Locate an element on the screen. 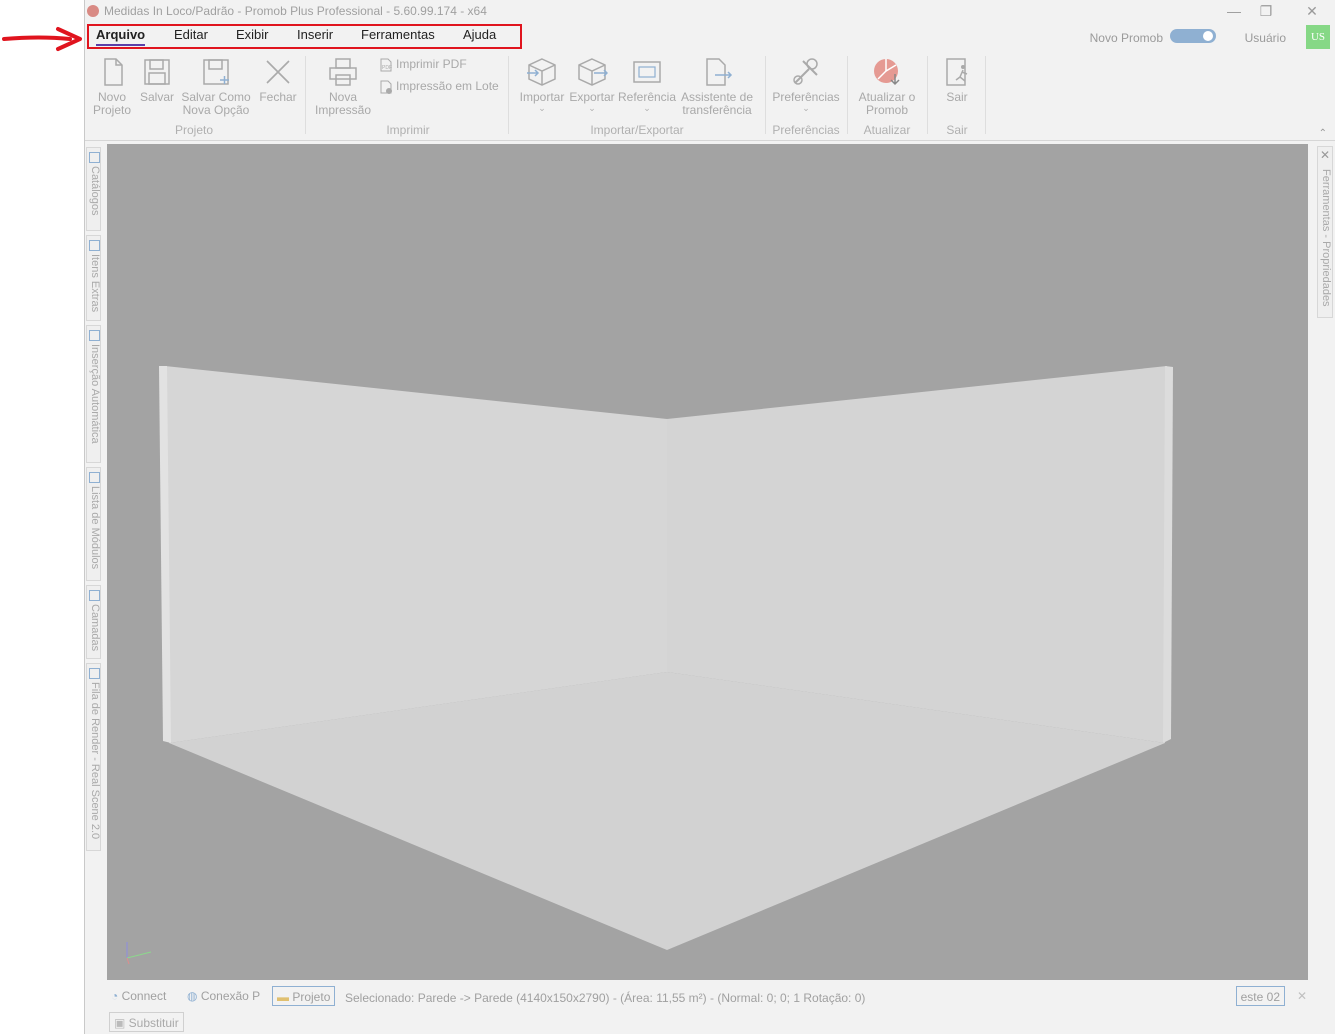 The width and height of the screenshot is (1335, 1034). conexao-button: ◍ Conexão P is located at coordinates (223, 996).